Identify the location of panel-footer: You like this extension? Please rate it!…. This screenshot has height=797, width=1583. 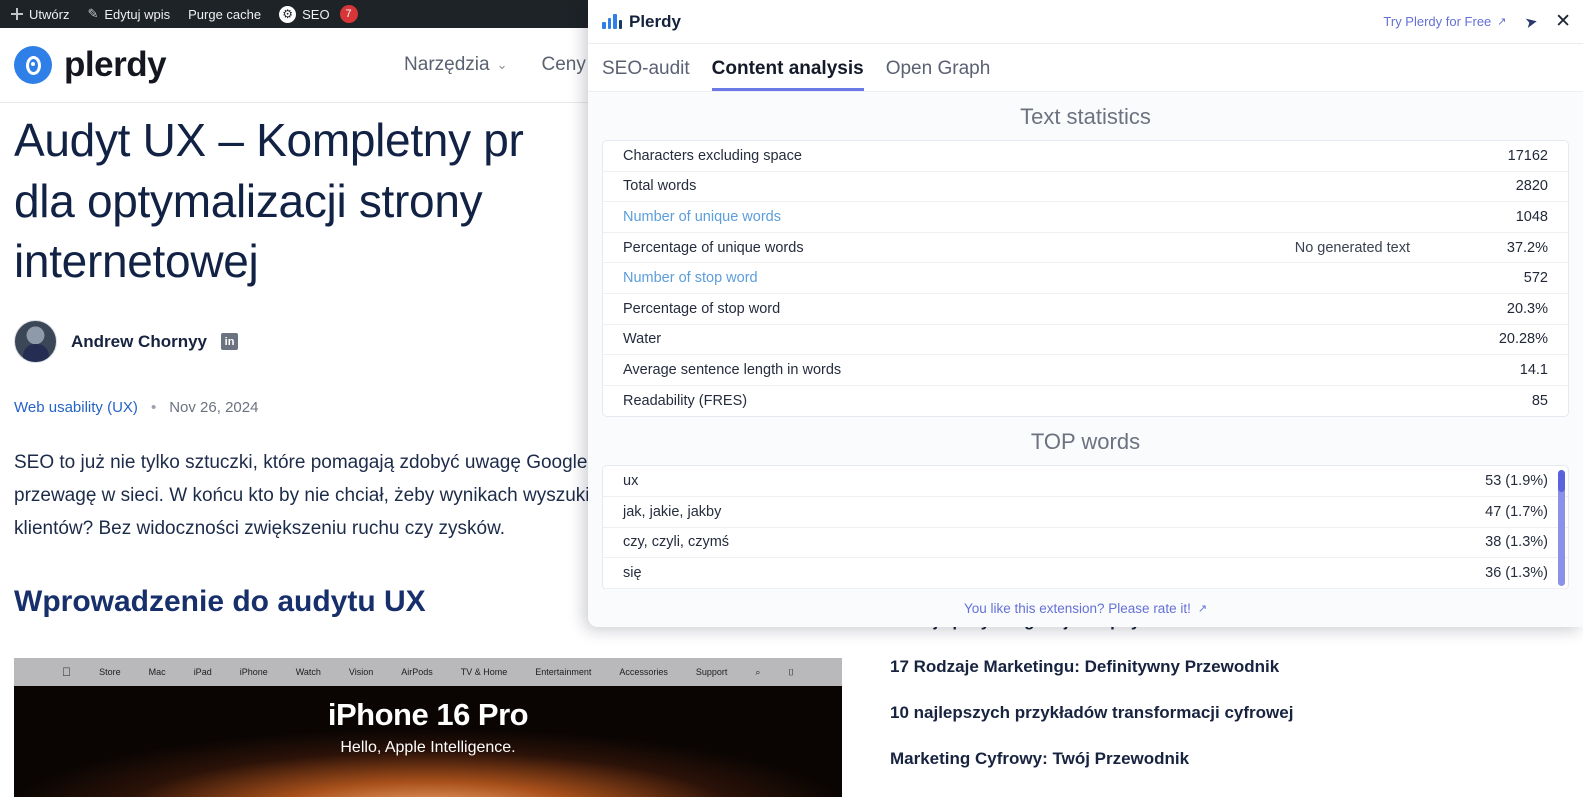
(1085, 608).